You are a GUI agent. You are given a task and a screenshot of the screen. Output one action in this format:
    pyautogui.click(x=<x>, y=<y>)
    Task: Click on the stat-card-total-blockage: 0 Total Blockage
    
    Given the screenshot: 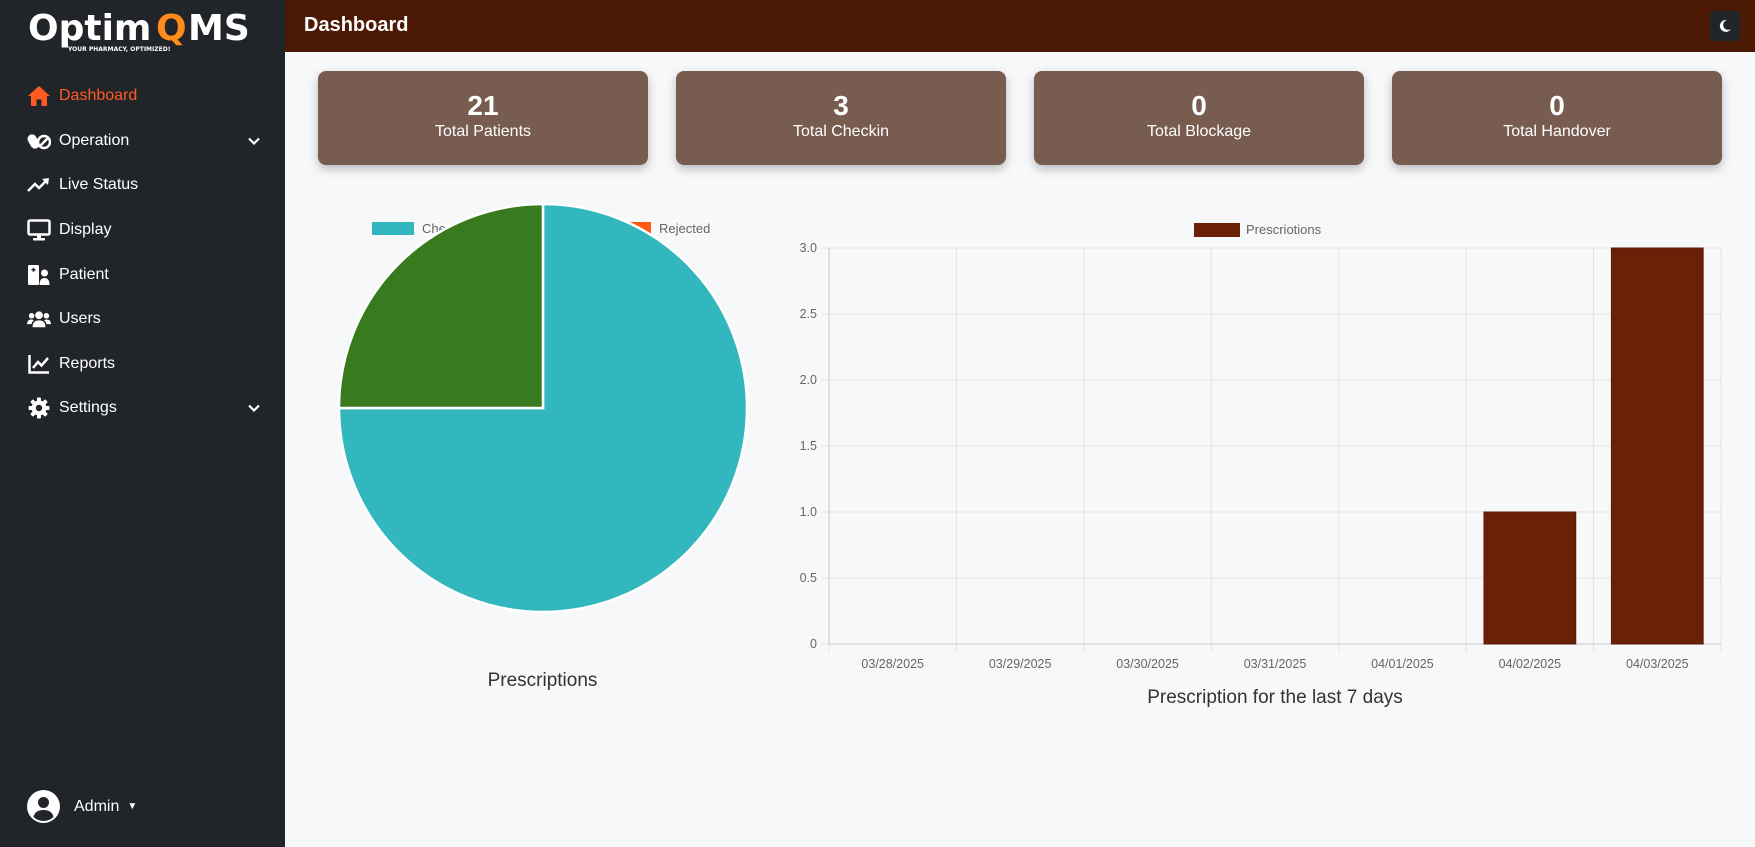 What is the action you would take?
    pyautogui.click(x=1199, y=118)
    